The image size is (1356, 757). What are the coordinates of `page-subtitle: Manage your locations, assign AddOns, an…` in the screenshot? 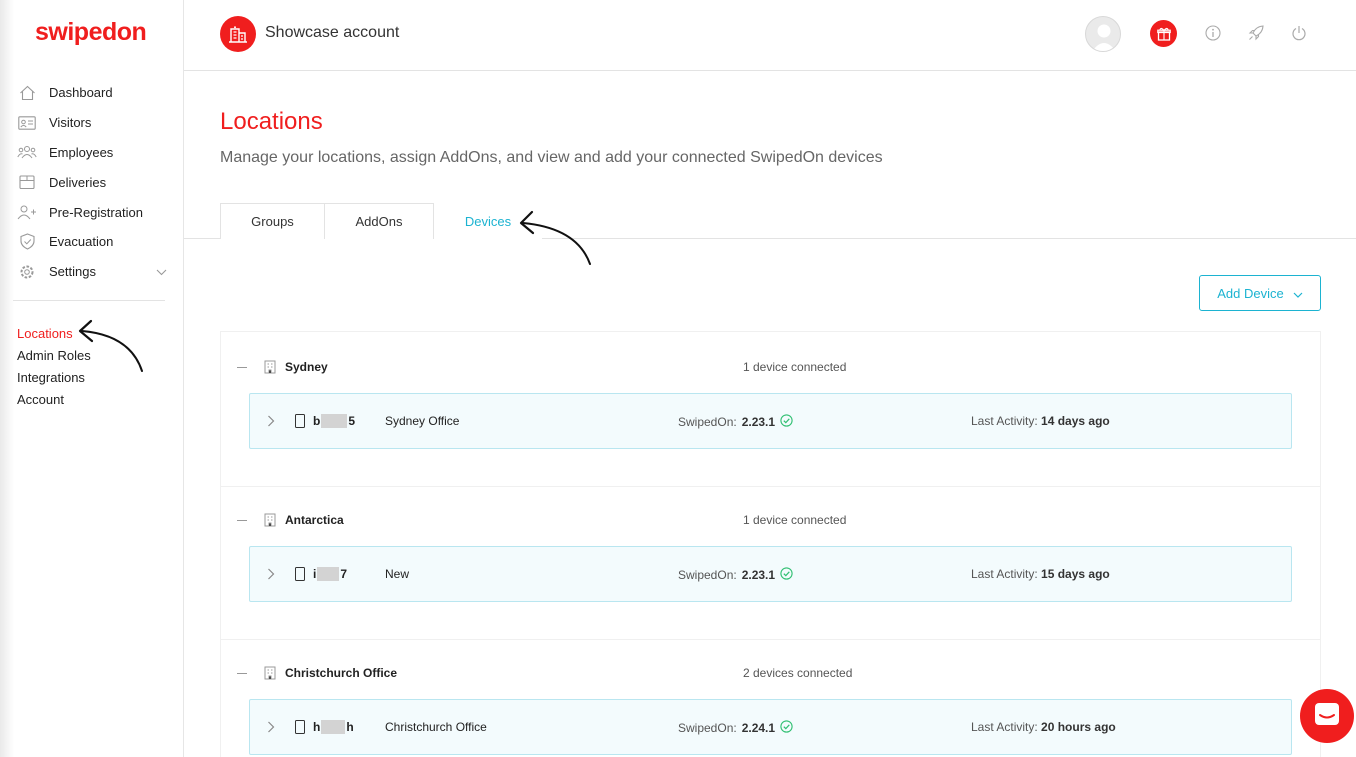 It's located at (551, 157).